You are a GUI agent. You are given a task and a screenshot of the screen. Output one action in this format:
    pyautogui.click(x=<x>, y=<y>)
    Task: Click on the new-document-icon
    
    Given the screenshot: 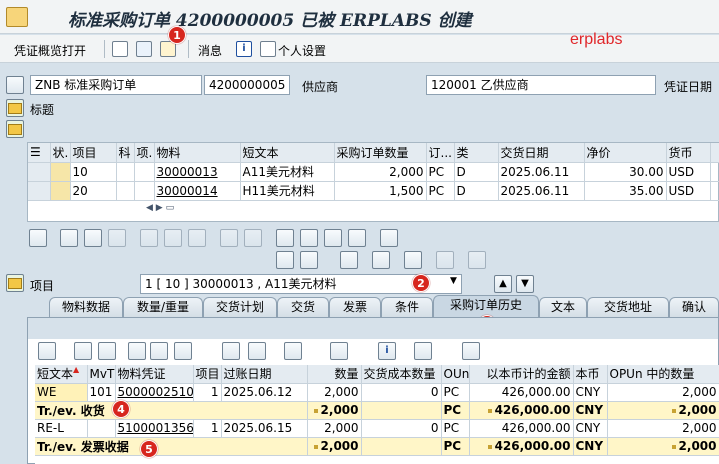 What is the action you would take?
    pyautogui.click(x=120, y=49)
    